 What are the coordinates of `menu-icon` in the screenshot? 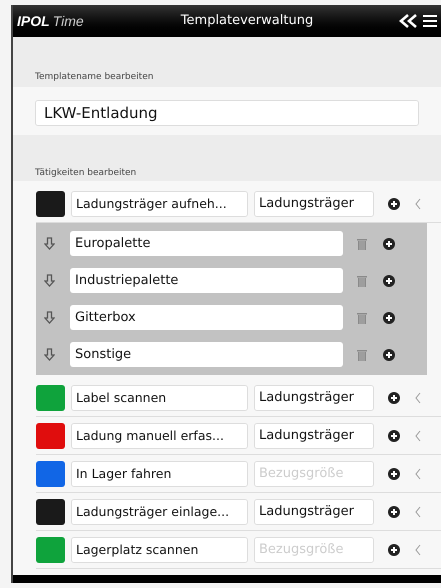 It's located at (430, 21).